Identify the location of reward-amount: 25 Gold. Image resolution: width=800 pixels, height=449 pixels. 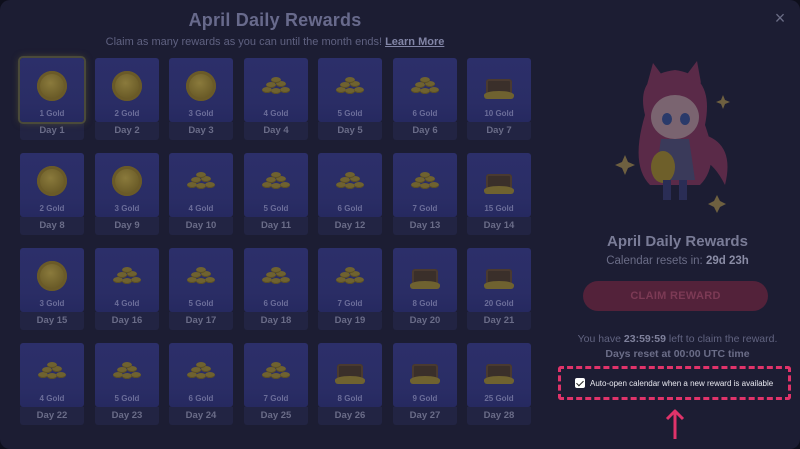
(499, 398).